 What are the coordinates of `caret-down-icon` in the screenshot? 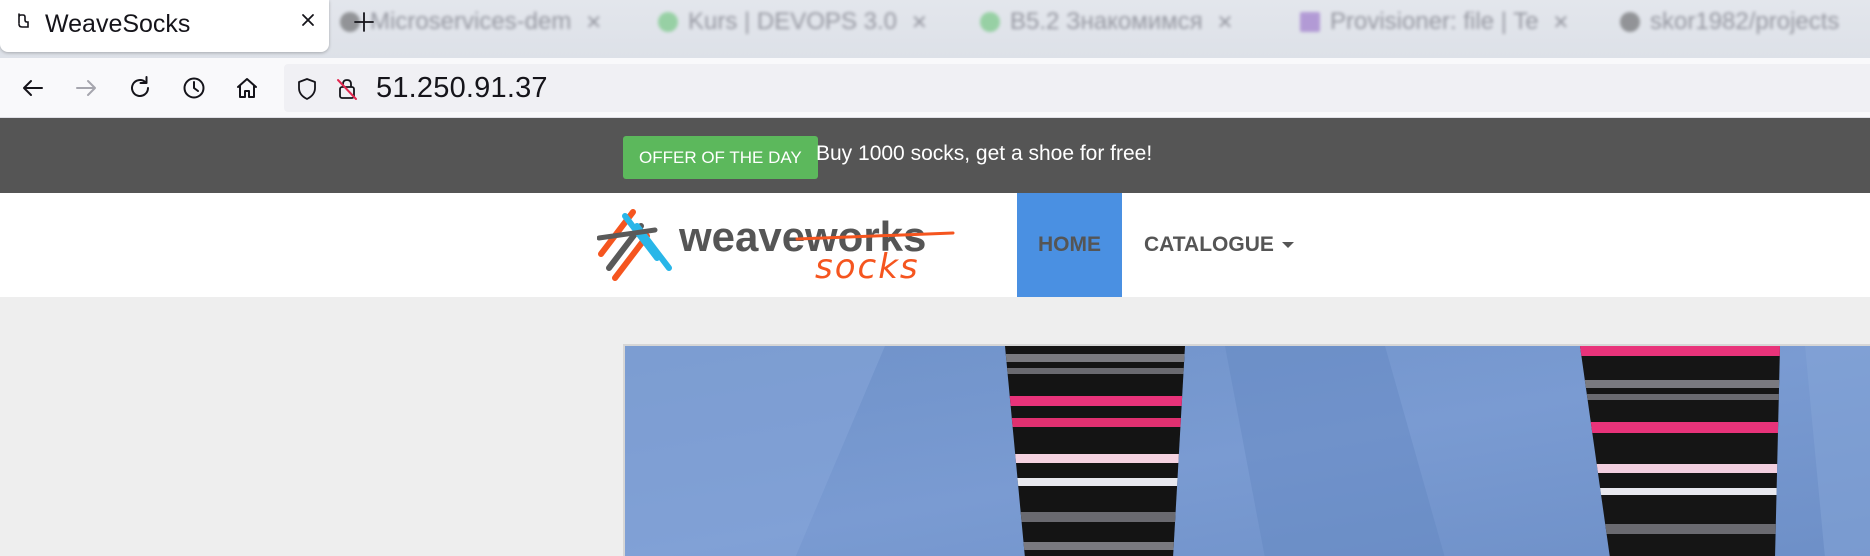 It's located at (1287, 245).